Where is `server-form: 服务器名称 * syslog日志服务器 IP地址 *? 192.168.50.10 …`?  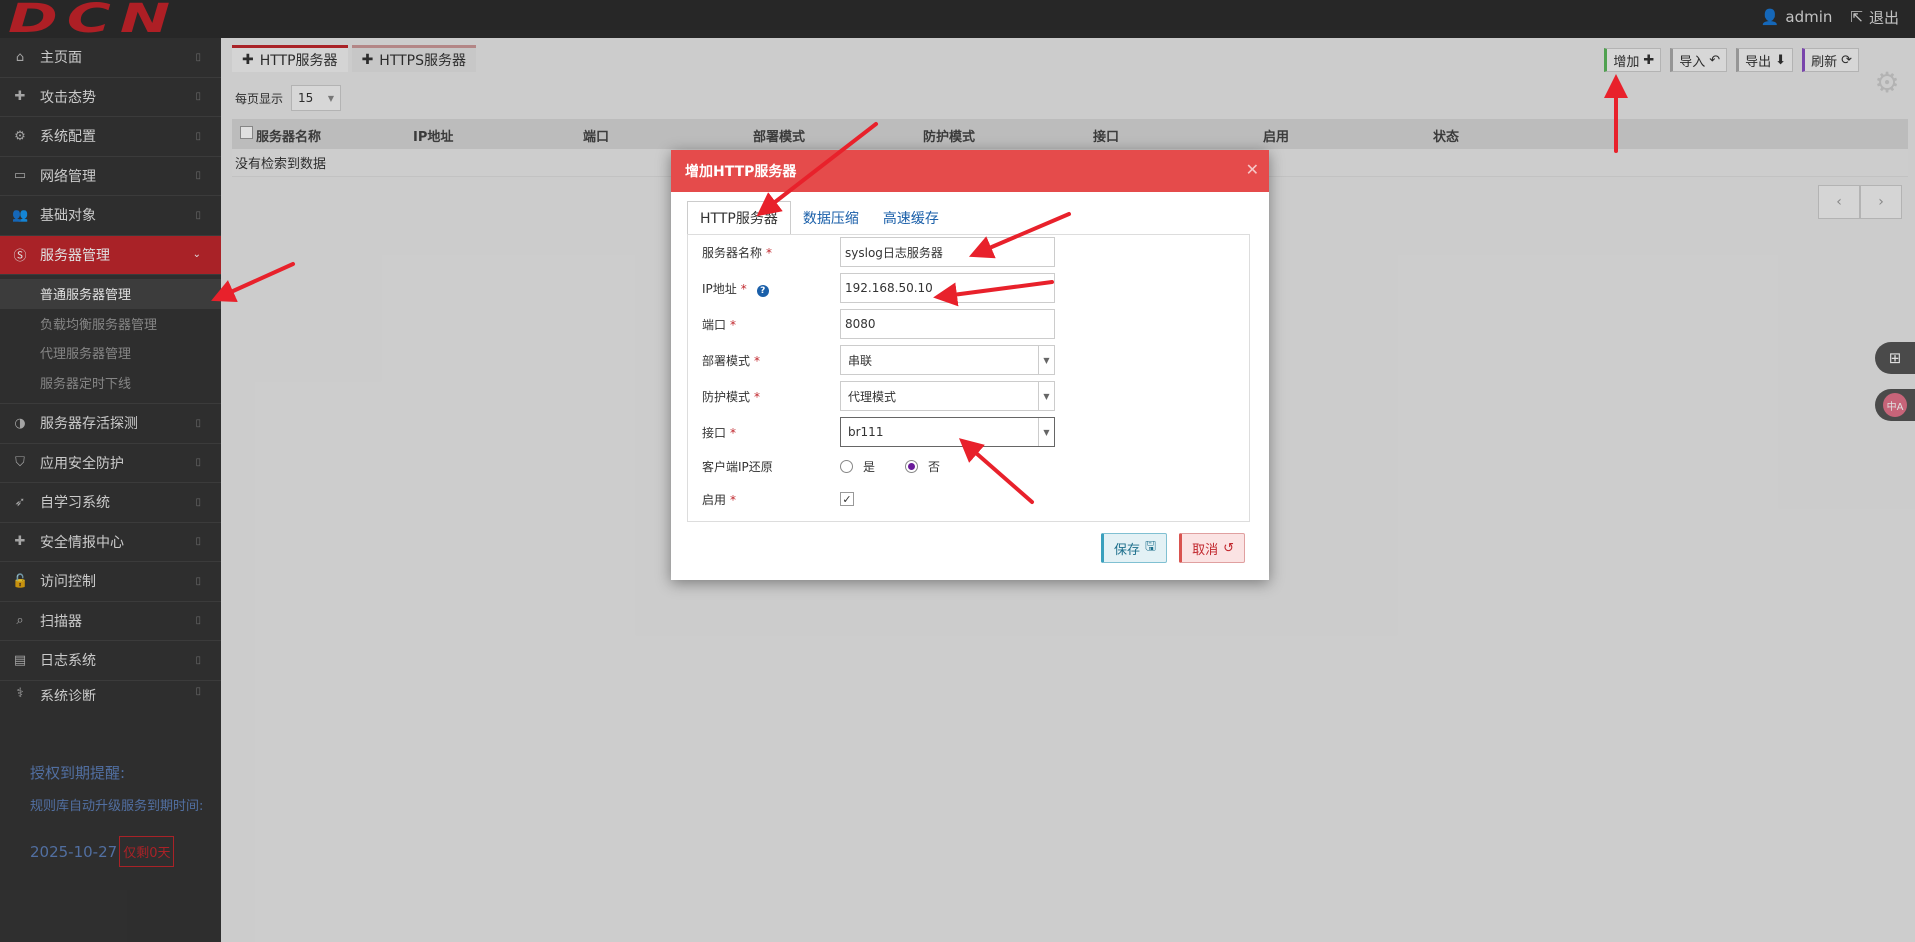 server-form: 服务器名称 * syslog日志服务器 IP地址 *? 192.168.50.10 … is located at coordinates (968, 378).